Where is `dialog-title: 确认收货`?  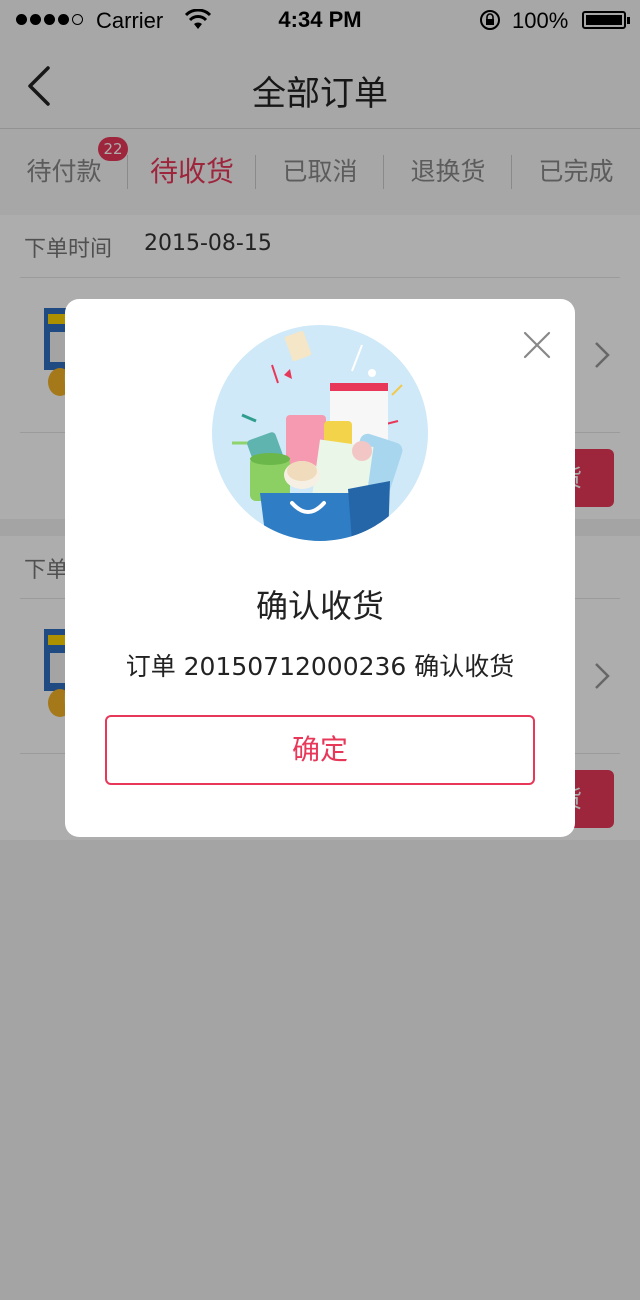 dialog-title: 确认收货 is located at coordinates (319, 606).